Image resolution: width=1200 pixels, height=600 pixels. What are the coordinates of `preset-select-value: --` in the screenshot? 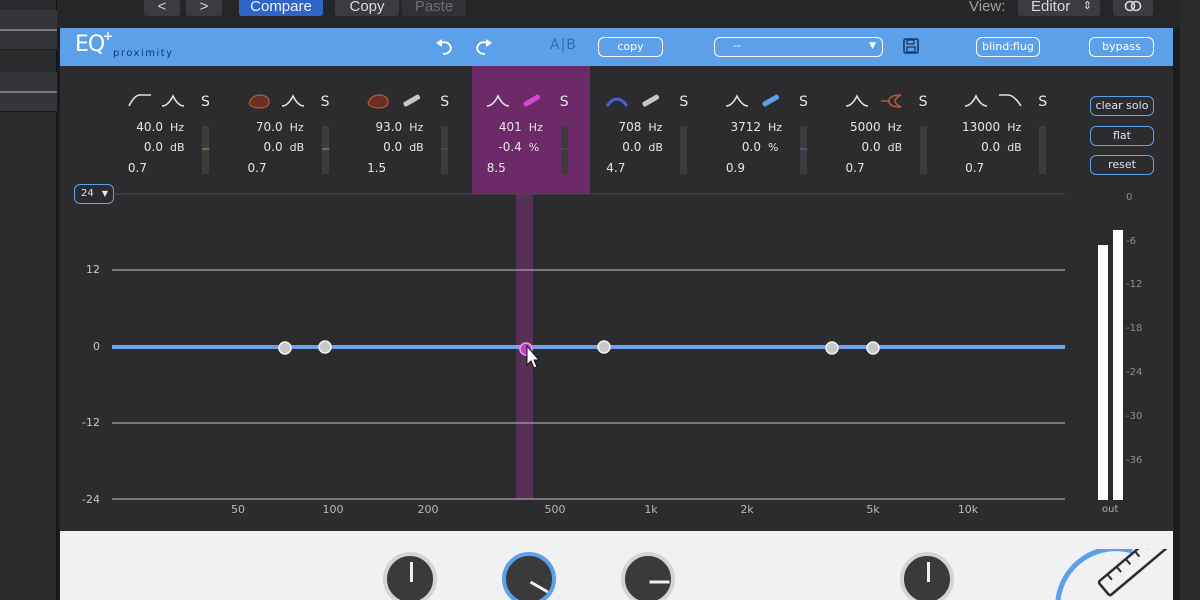 It's located at (737, 45).